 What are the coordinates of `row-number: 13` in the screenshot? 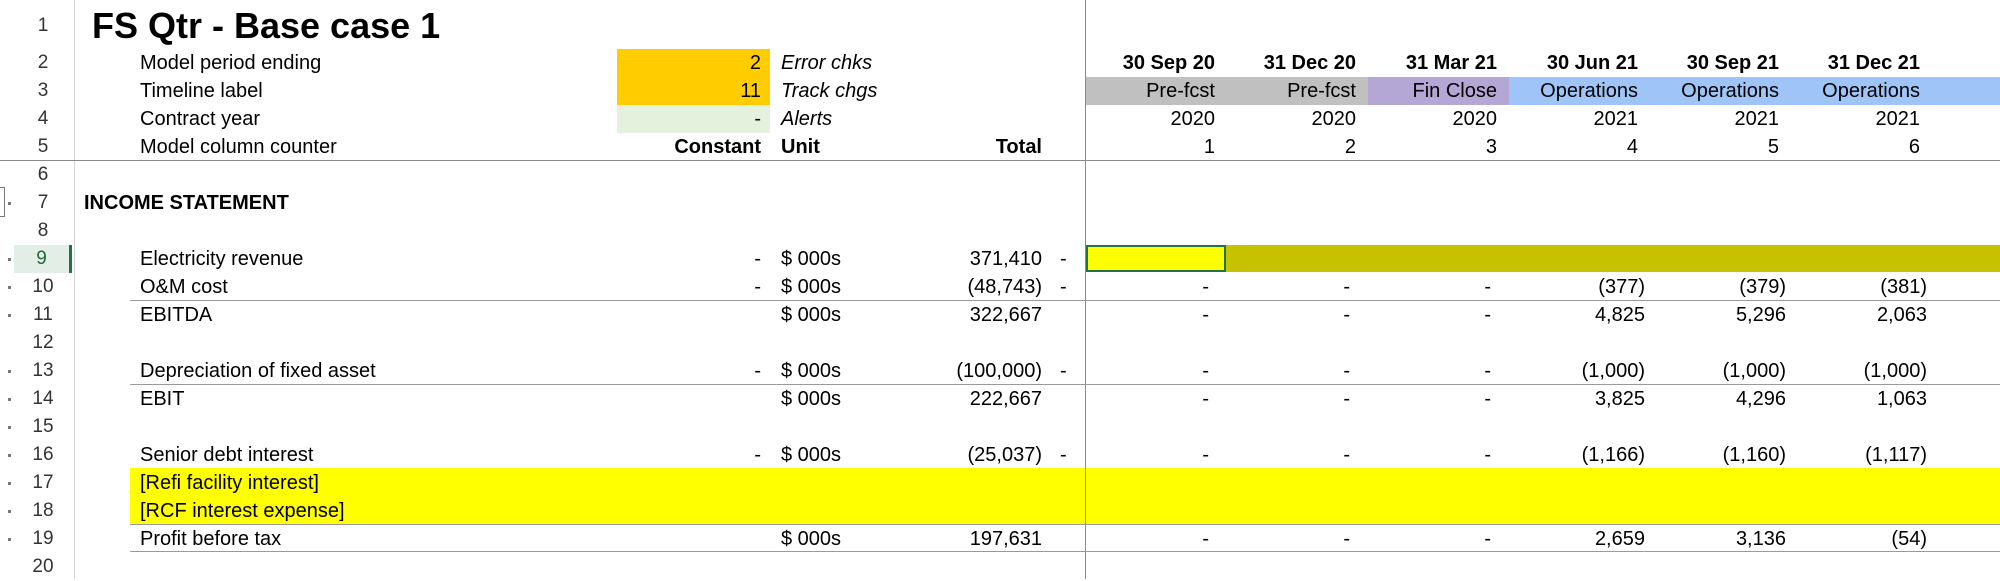 It's located at (43, 371).